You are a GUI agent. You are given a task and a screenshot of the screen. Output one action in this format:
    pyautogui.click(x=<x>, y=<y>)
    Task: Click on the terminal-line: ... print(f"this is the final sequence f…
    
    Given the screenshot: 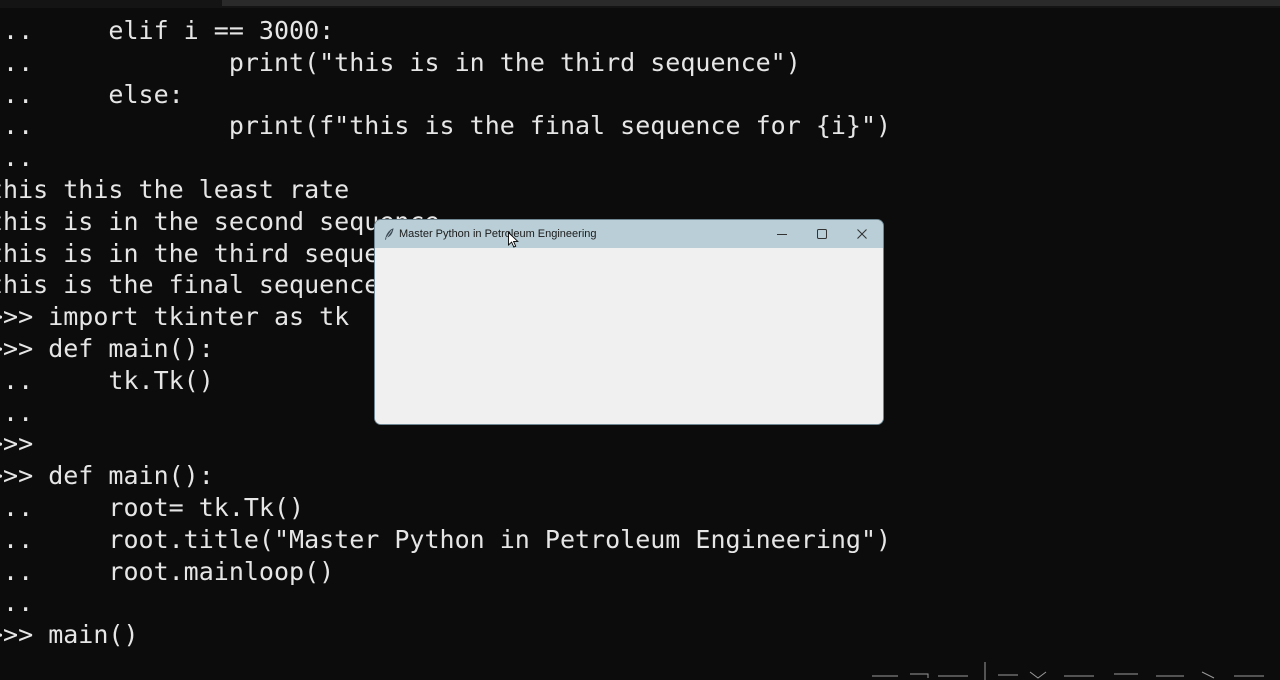 What is the action you would take?
    pyautogui.click(x=446, y=126)
    